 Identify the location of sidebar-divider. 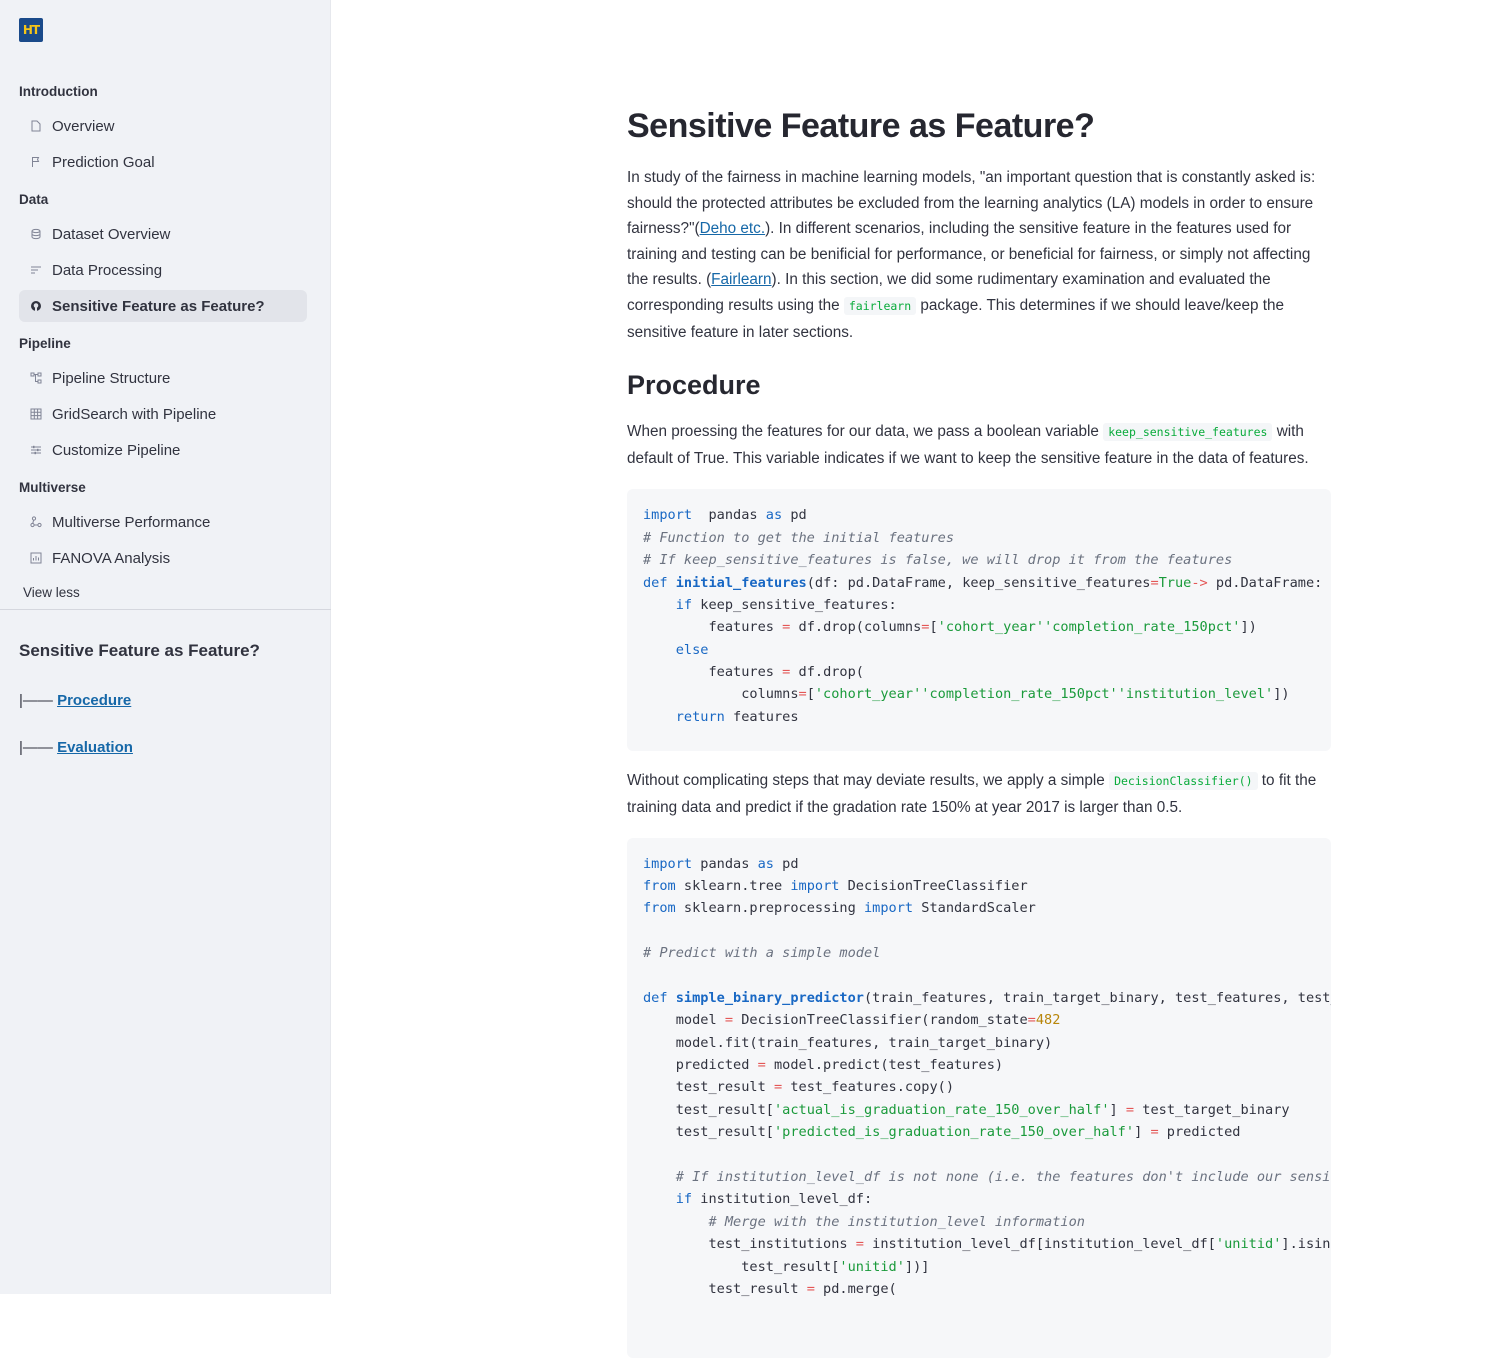
(165, 609).